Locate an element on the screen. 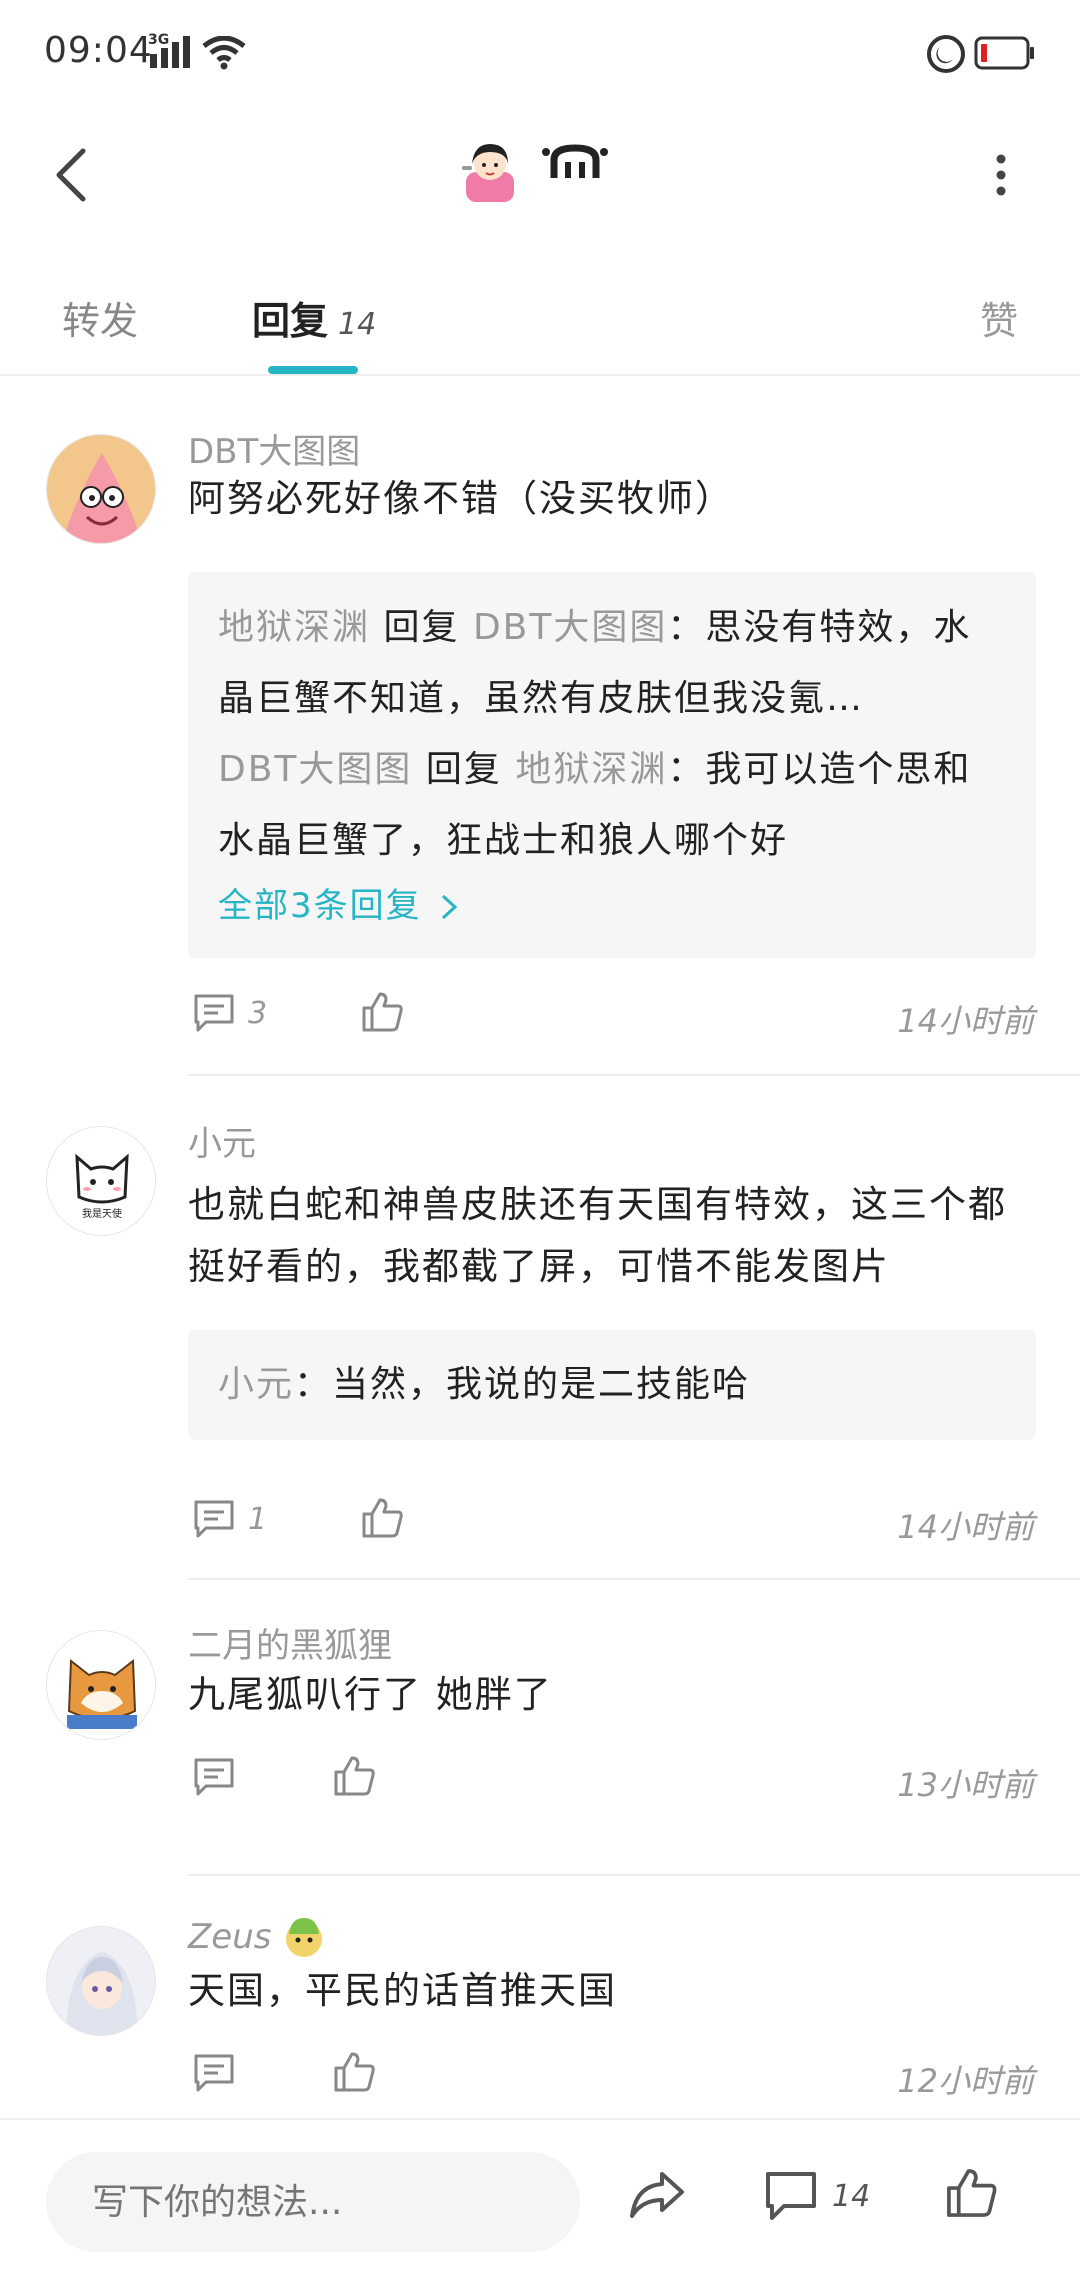  comment-actions: 12小时前 is located at coordinates (612, 2074).